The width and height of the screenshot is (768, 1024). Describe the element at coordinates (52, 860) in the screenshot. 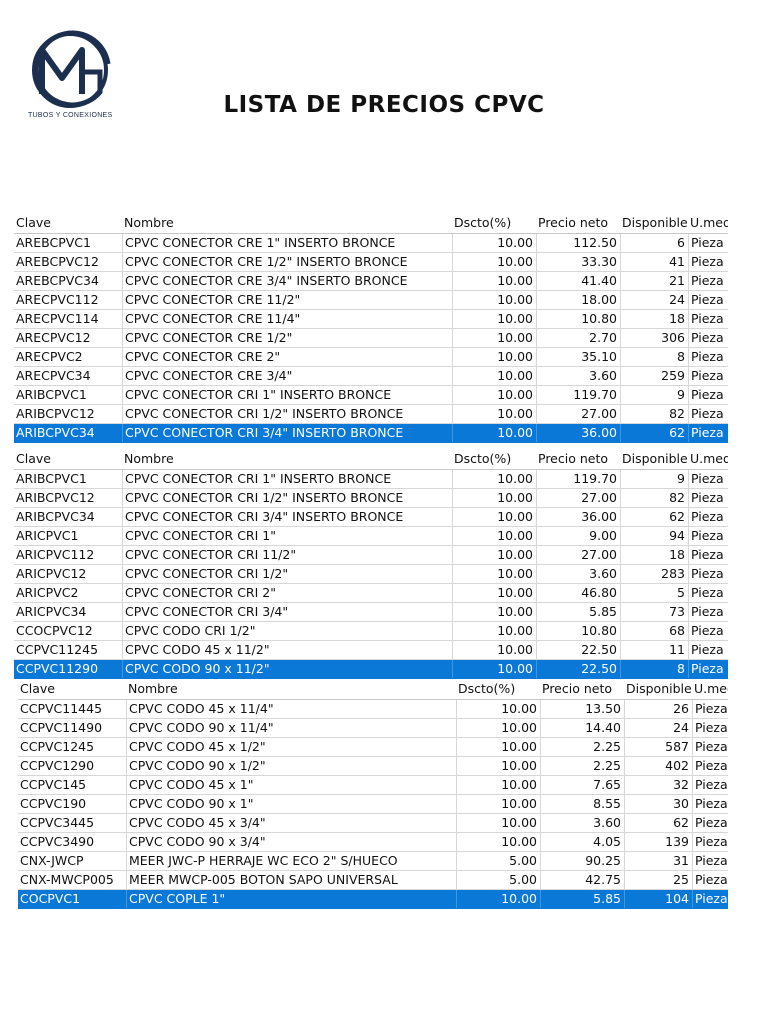

I see `cell-clave: CNX-JWCP` at that location.